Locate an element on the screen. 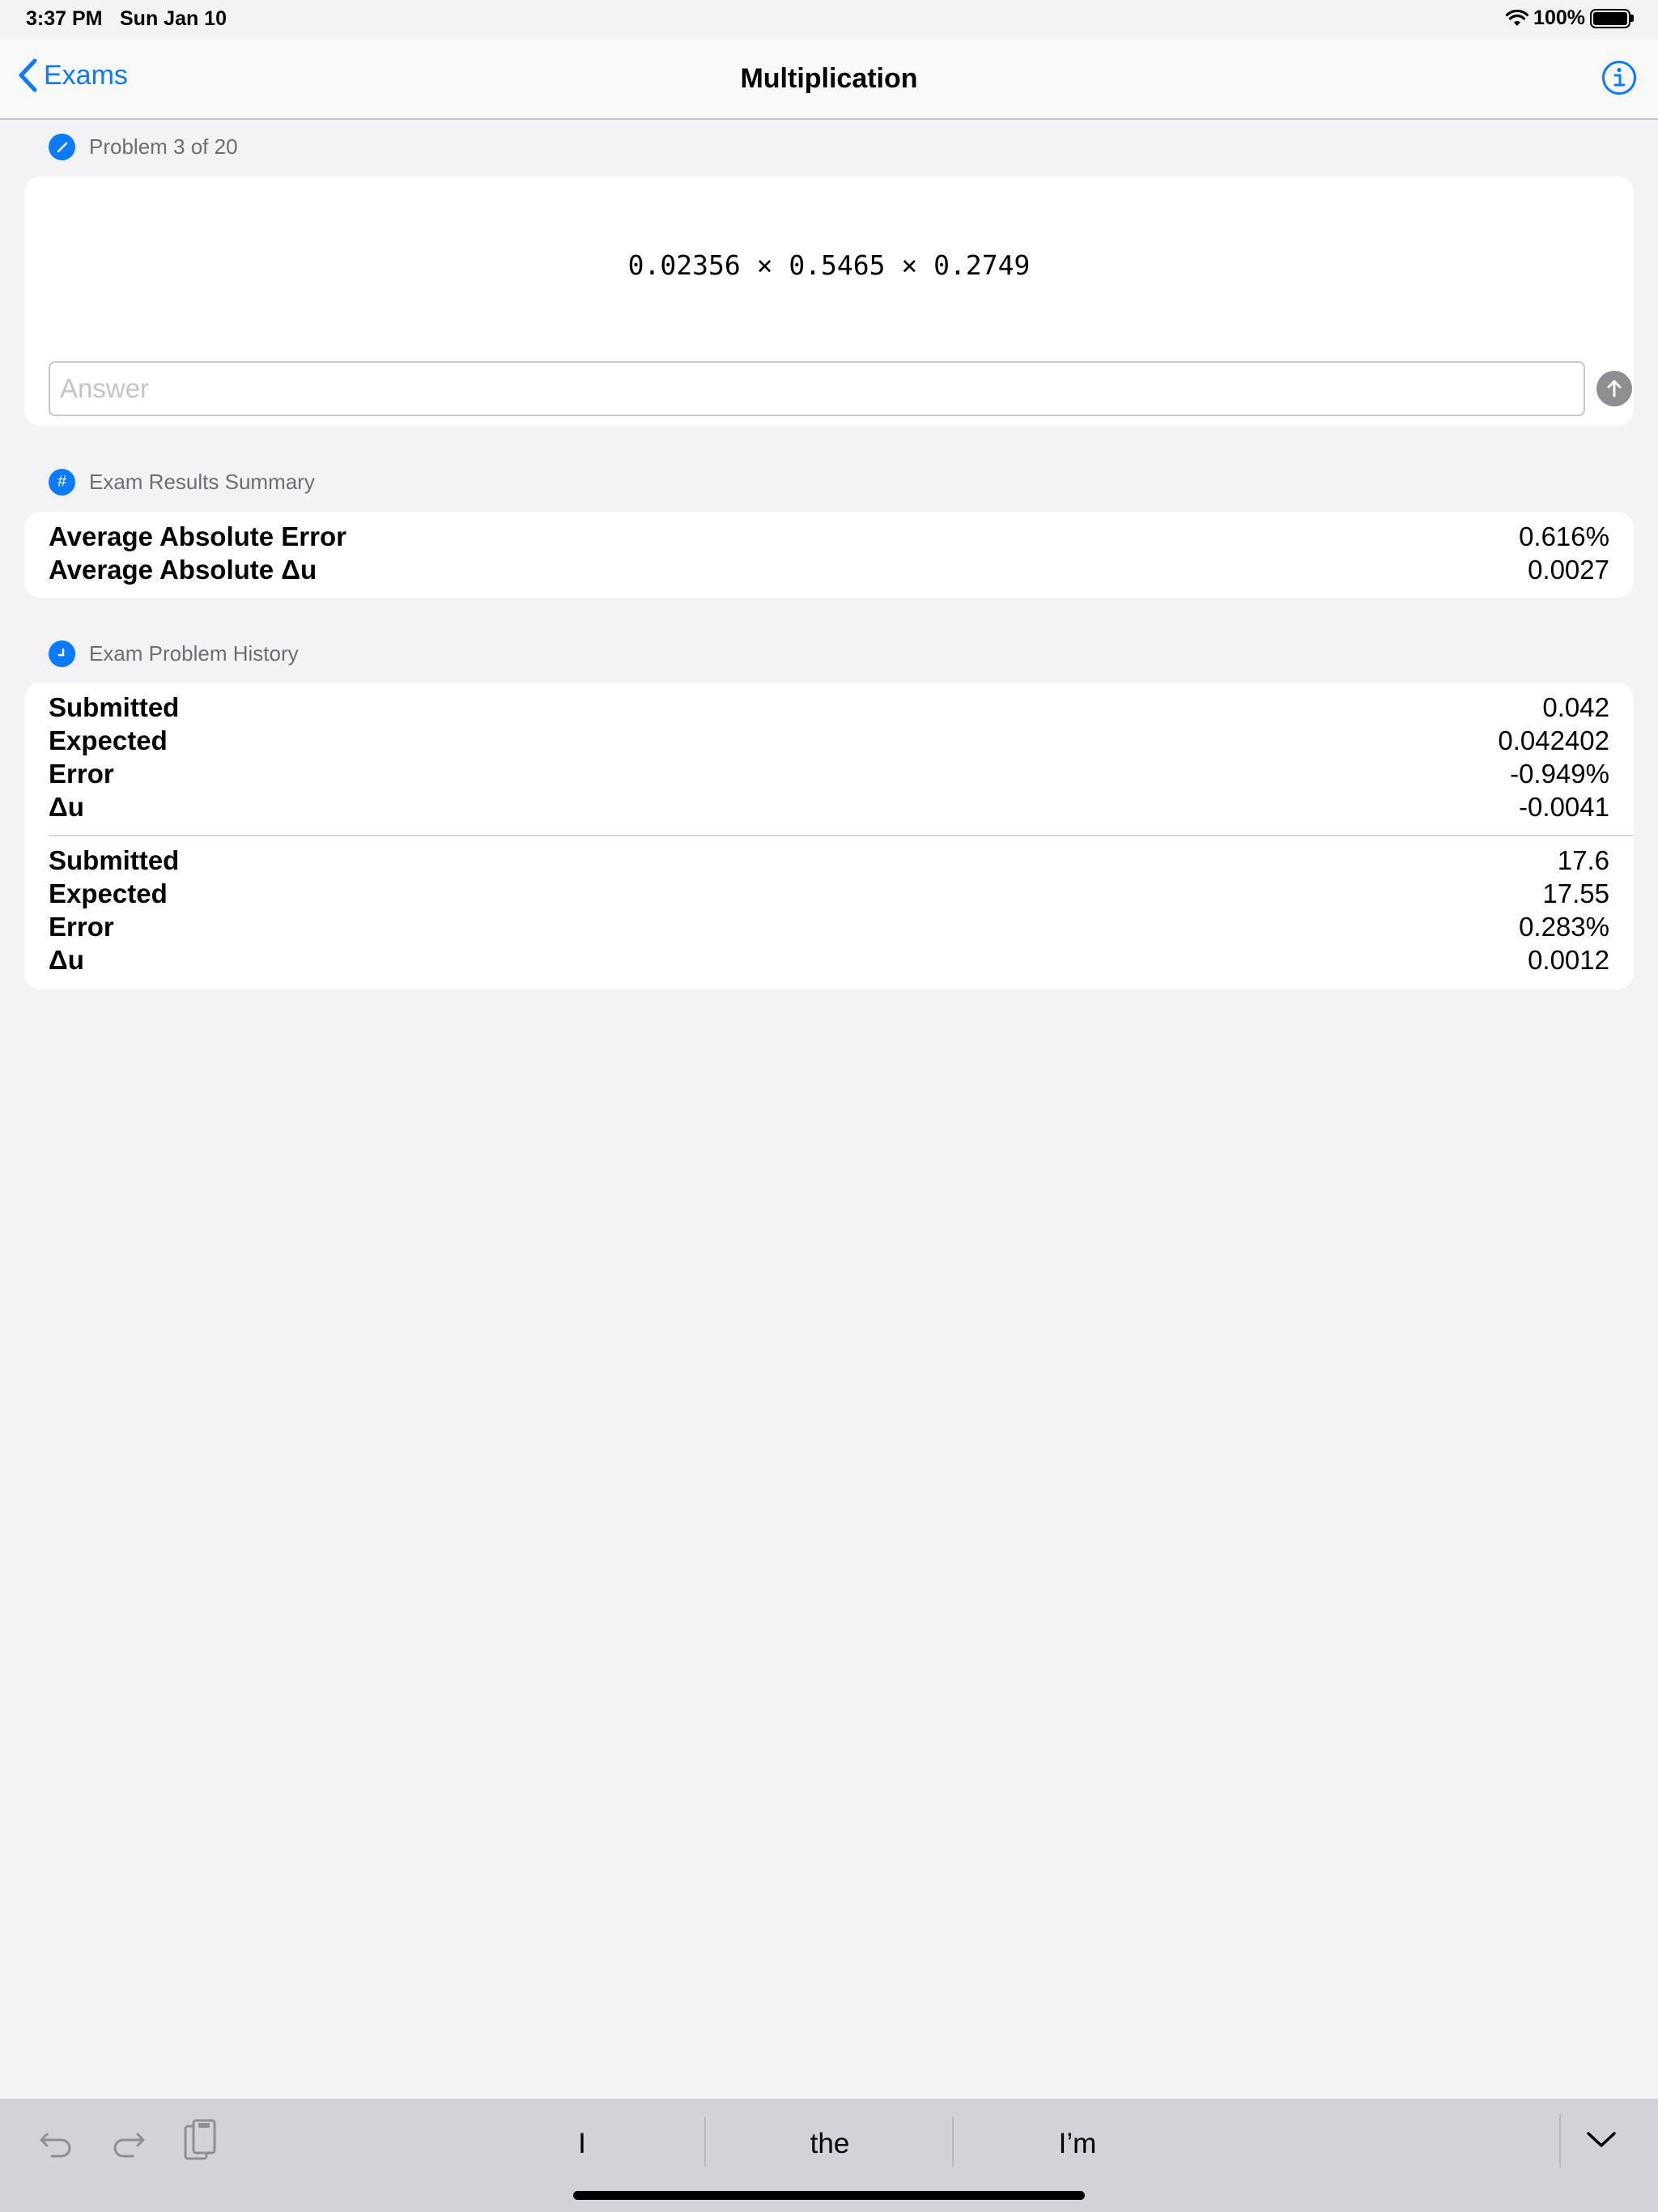 The width and height of the screenshot is (1658, 2212). history-value: 17.55 is located at coordinates (1575, 893).